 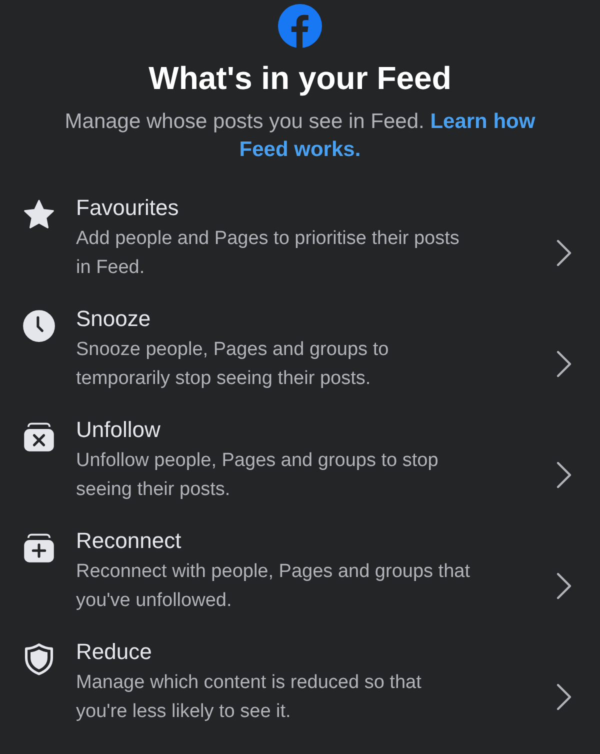 I want to click on clock-icon, so click(x=39, y=326).